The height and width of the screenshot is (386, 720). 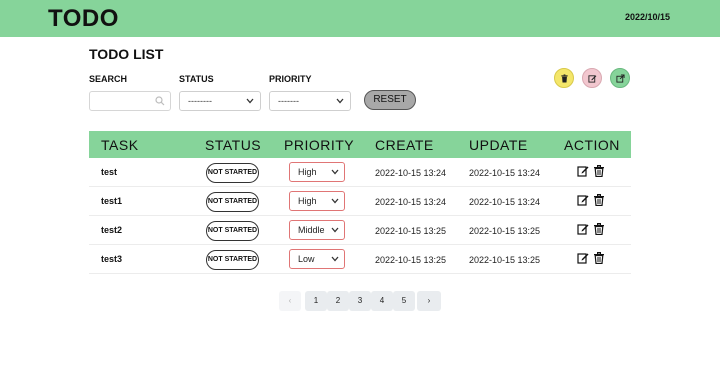 What do you see at coordinates (233, 145) in the screenshot?
I see `column-status: STATUS` at bounding box center [233, 145].